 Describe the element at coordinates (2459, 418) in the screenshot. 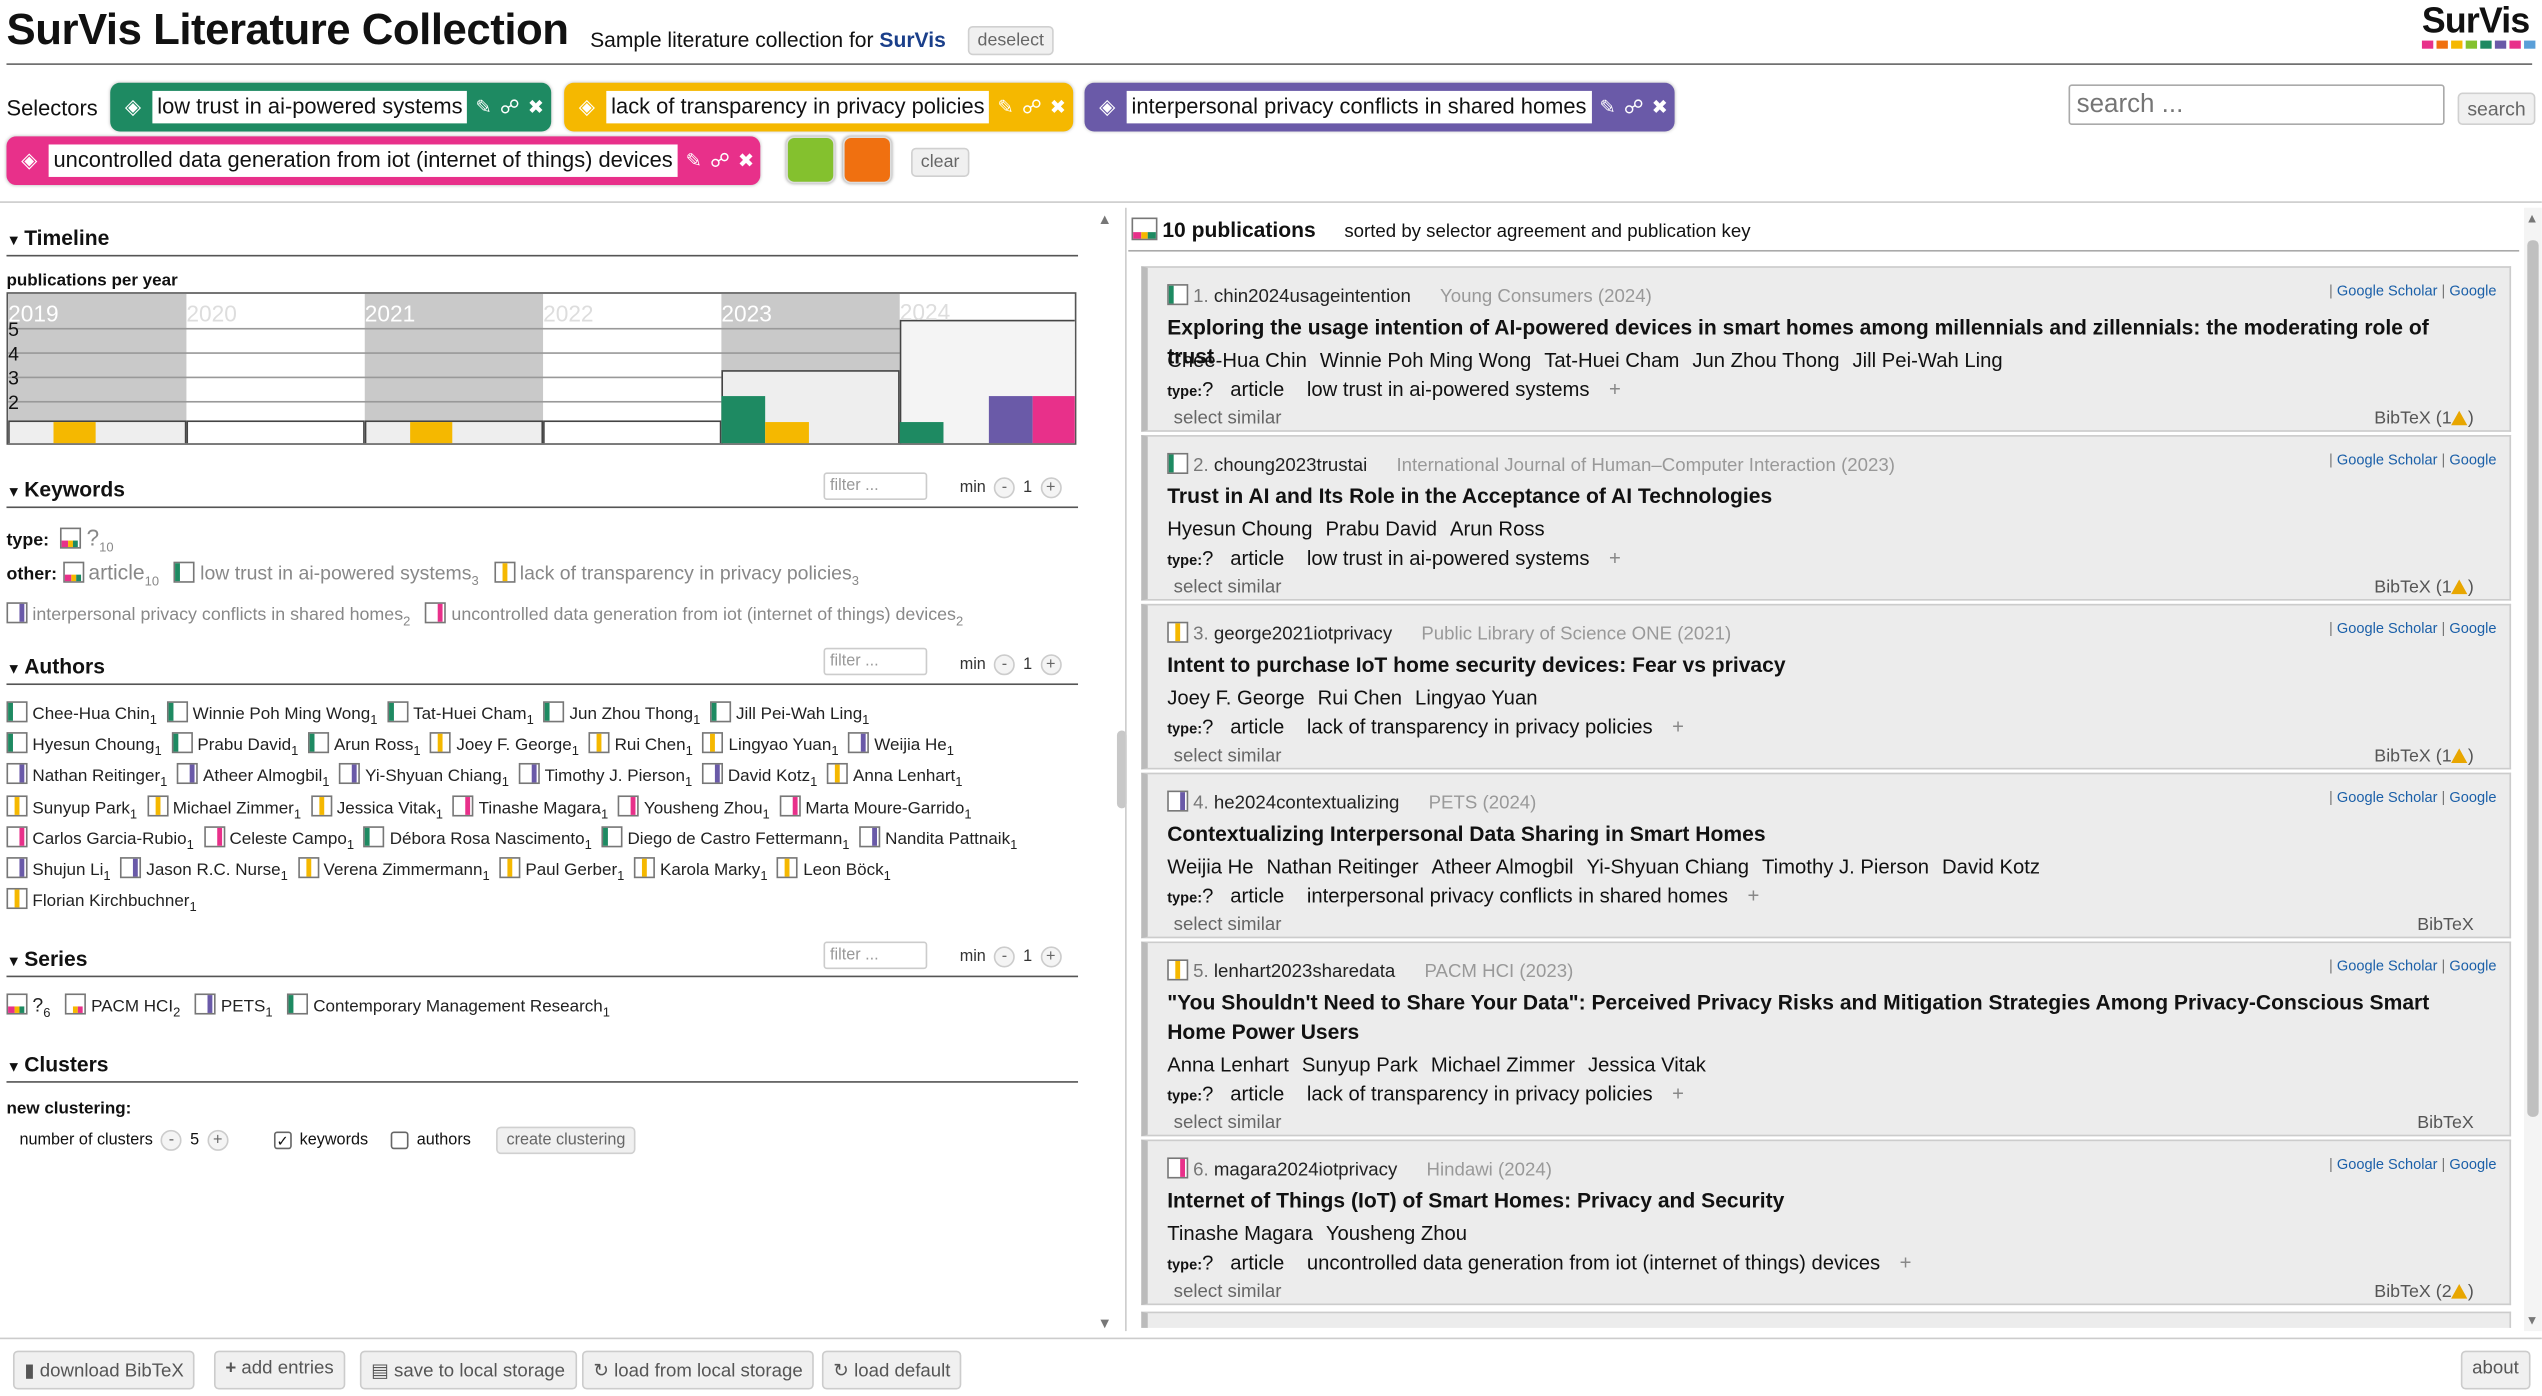

I see `warning-icon` at that location.